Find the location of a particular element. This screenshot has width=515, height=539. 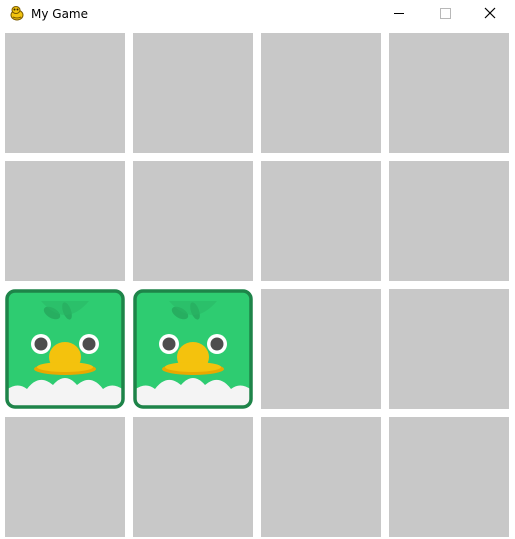

maximize-button is located at coordinates (445, 14).